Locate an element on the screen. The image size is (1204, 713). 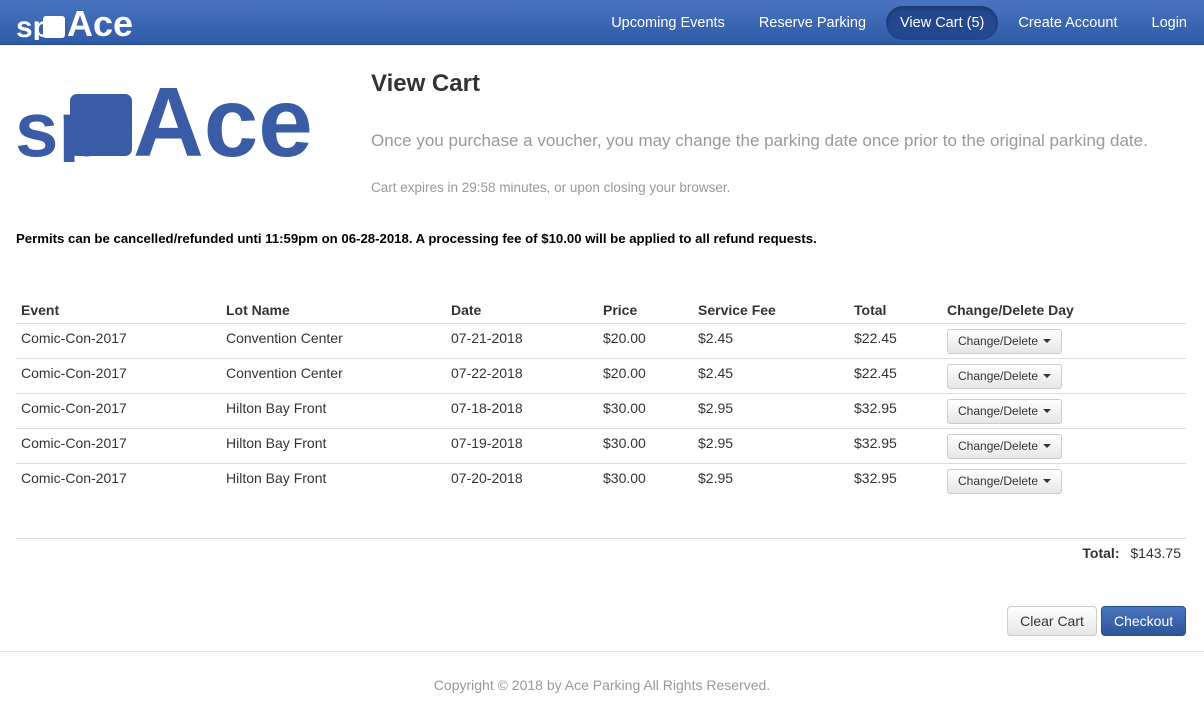
header-price: Price is located at coordinates (645, 310).